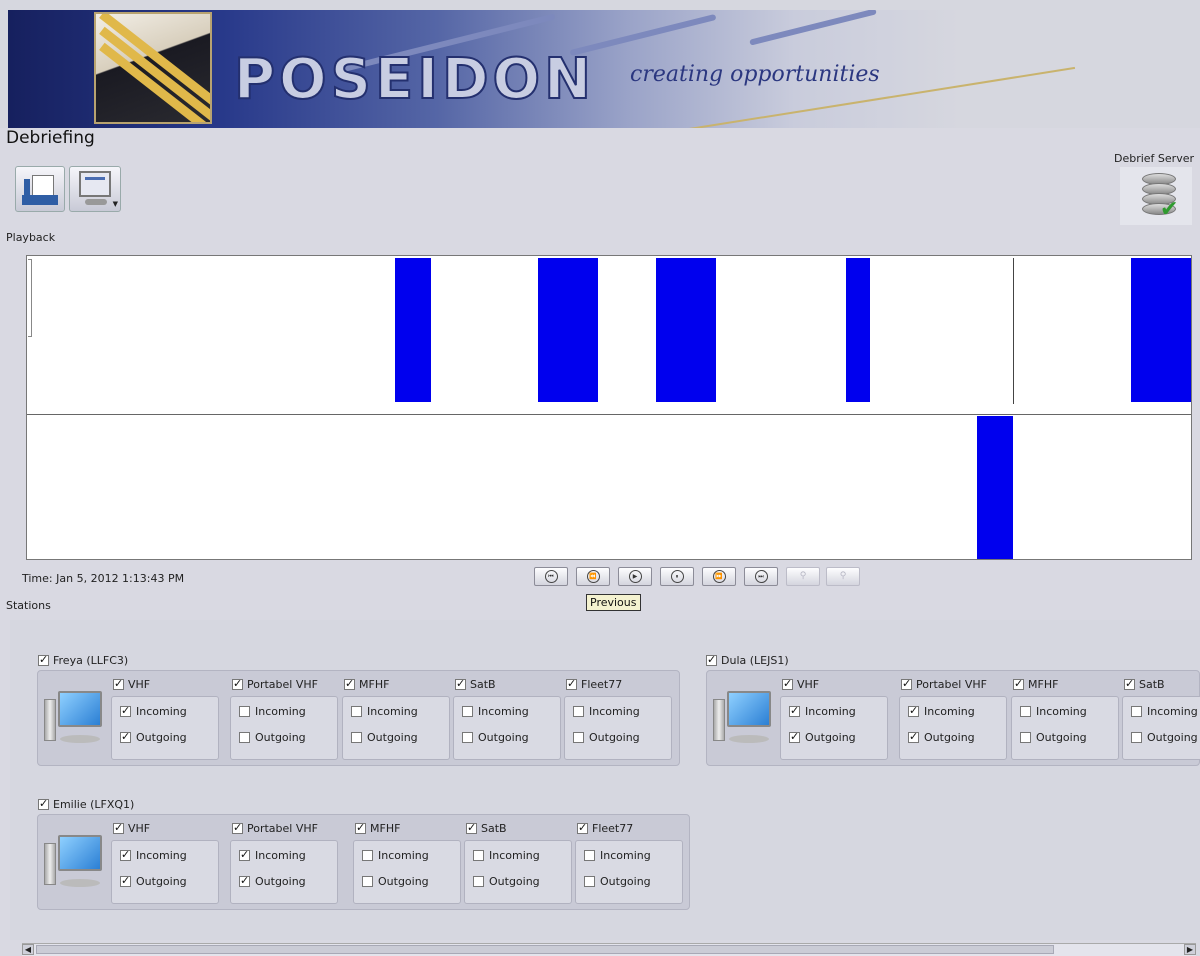 This screenshot has width=1200, height=956. What do you see at coordinates (747, 660) in the screenshot?
I see `station-checkbox: Dula (LEJS1)` at bounding box center [747, 660].